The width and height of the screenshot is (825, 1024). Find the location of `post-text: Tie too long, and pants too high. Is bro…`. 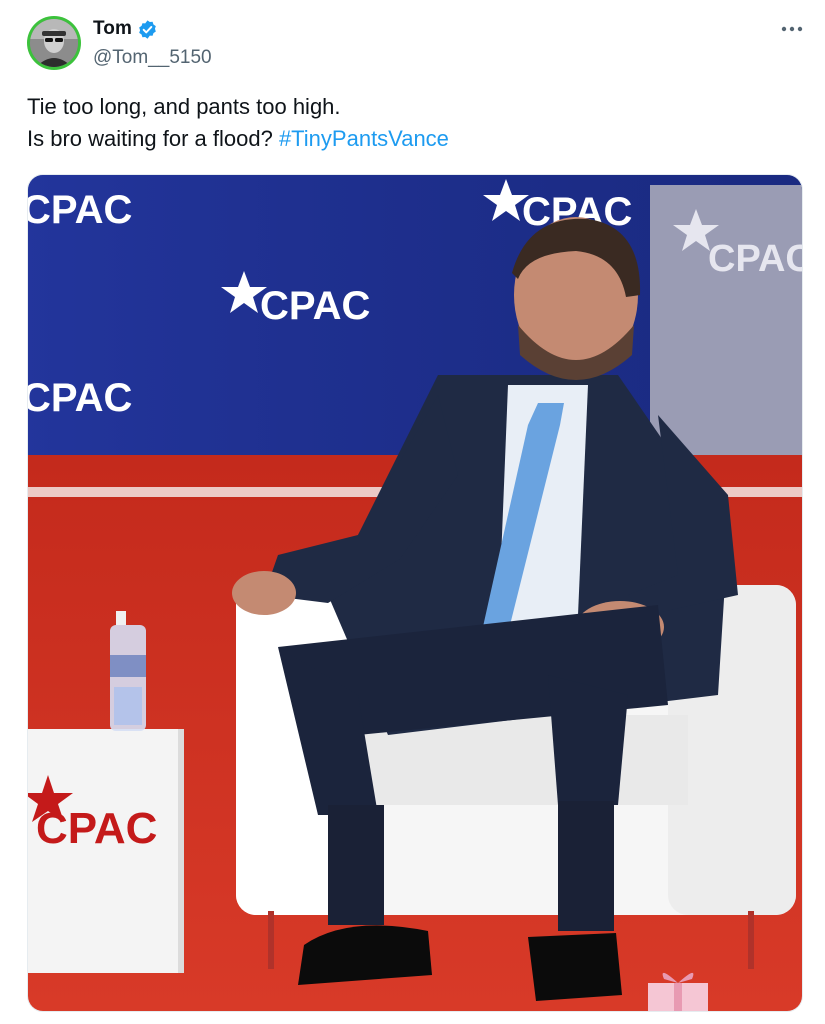

post-text: Tie too long, and pants too high. Is bro… is located at coordinates (412, 123).